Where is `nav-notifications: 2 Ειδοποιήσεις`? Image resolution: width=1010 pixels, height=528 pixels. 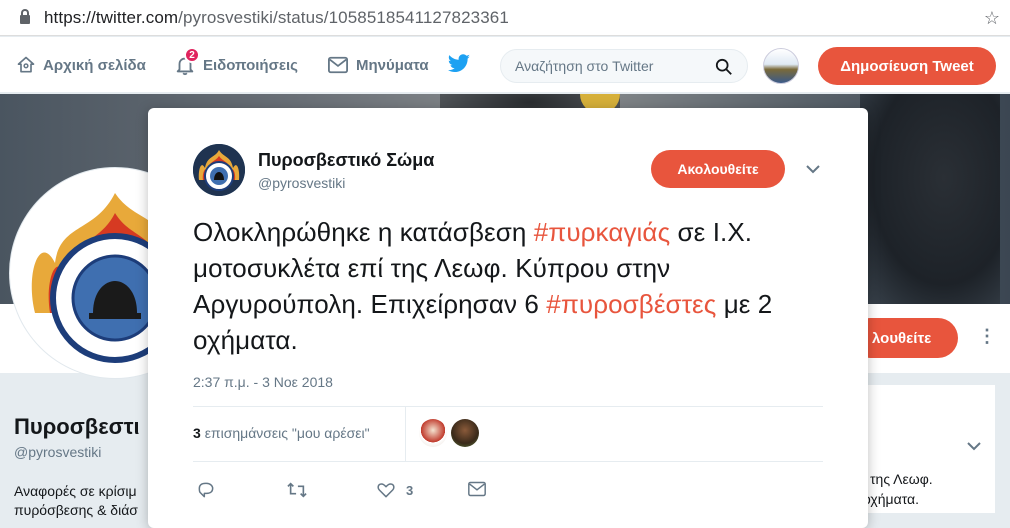 nav-notifications: 2 Ειδοποιήσεις is located at coordinates (236, 65).